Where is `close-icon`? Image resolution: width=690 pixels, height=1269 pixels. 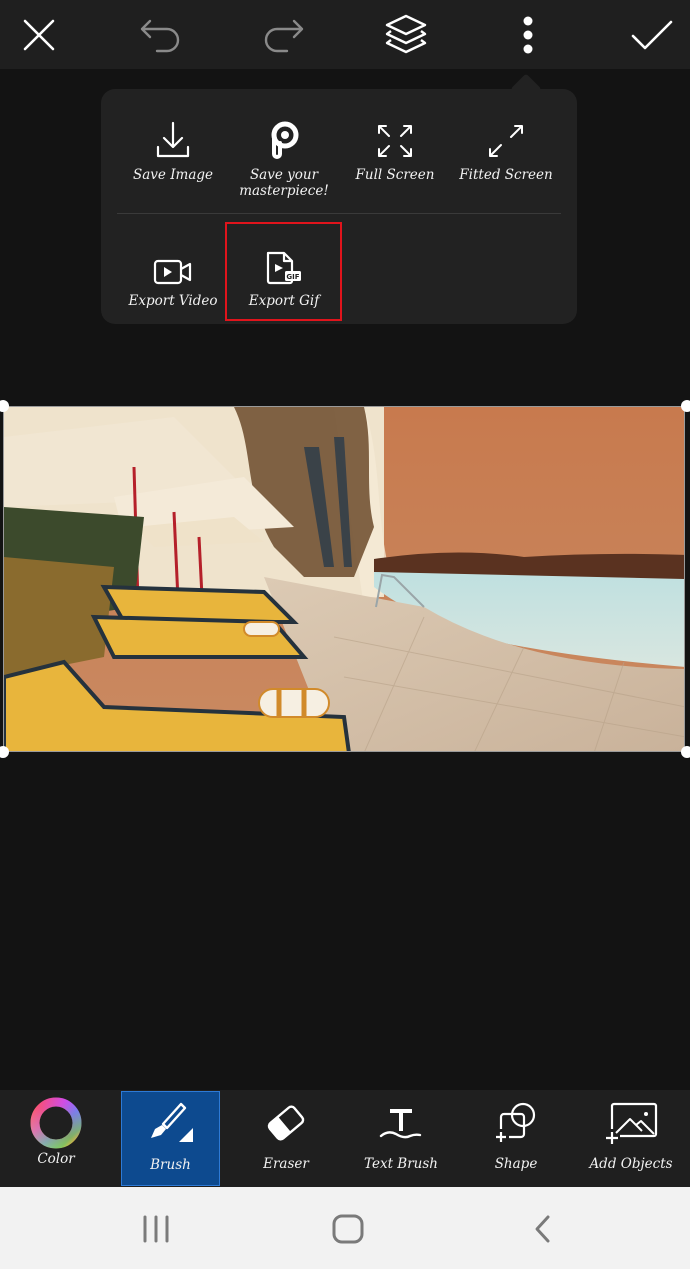
close-icon is located at coordinates (39, 35).